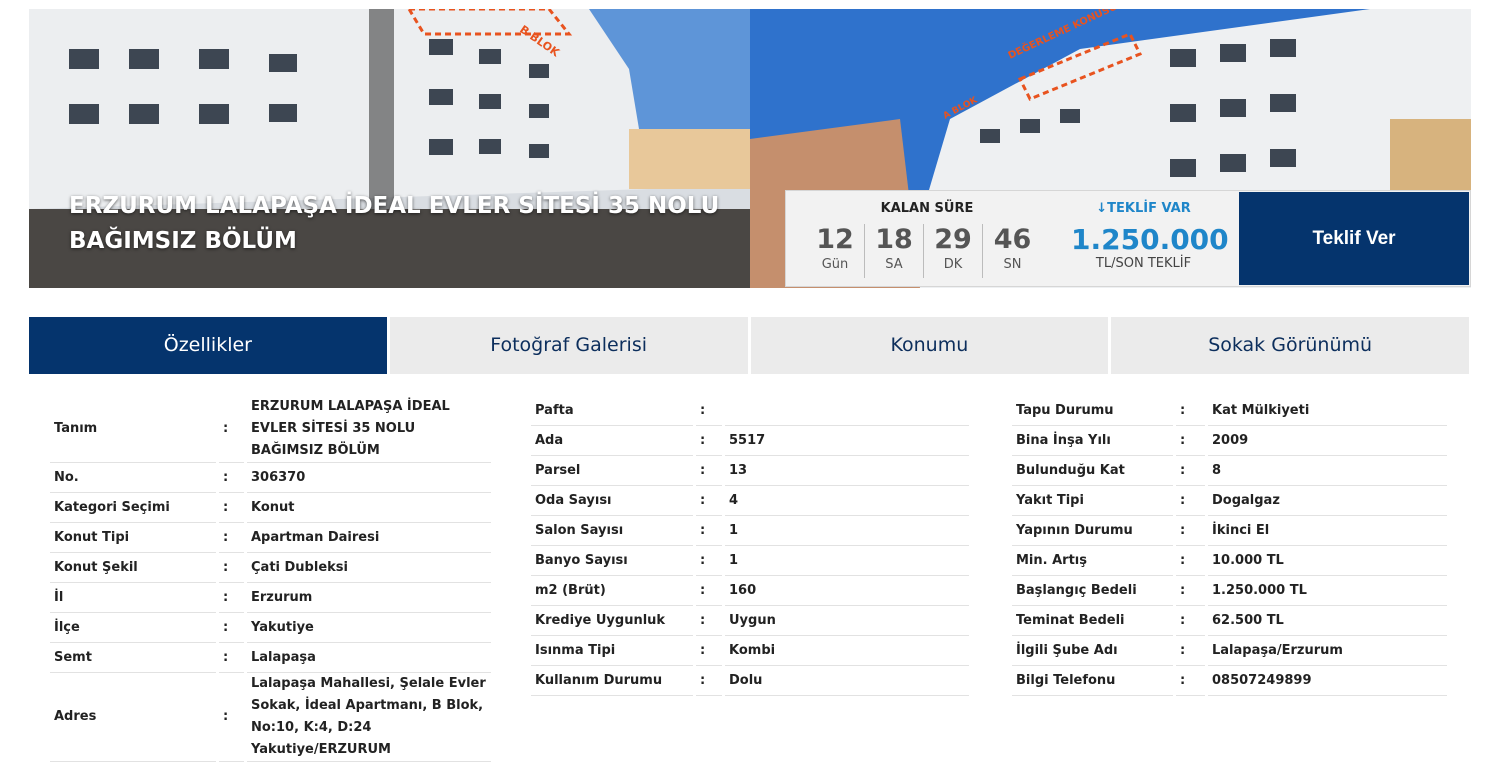 This screenshot has height=775, width=1500. Describe the element at coordinates (1092, 651) in the screenshot. I see `property-label: İlgili Şube Adı` at that location.